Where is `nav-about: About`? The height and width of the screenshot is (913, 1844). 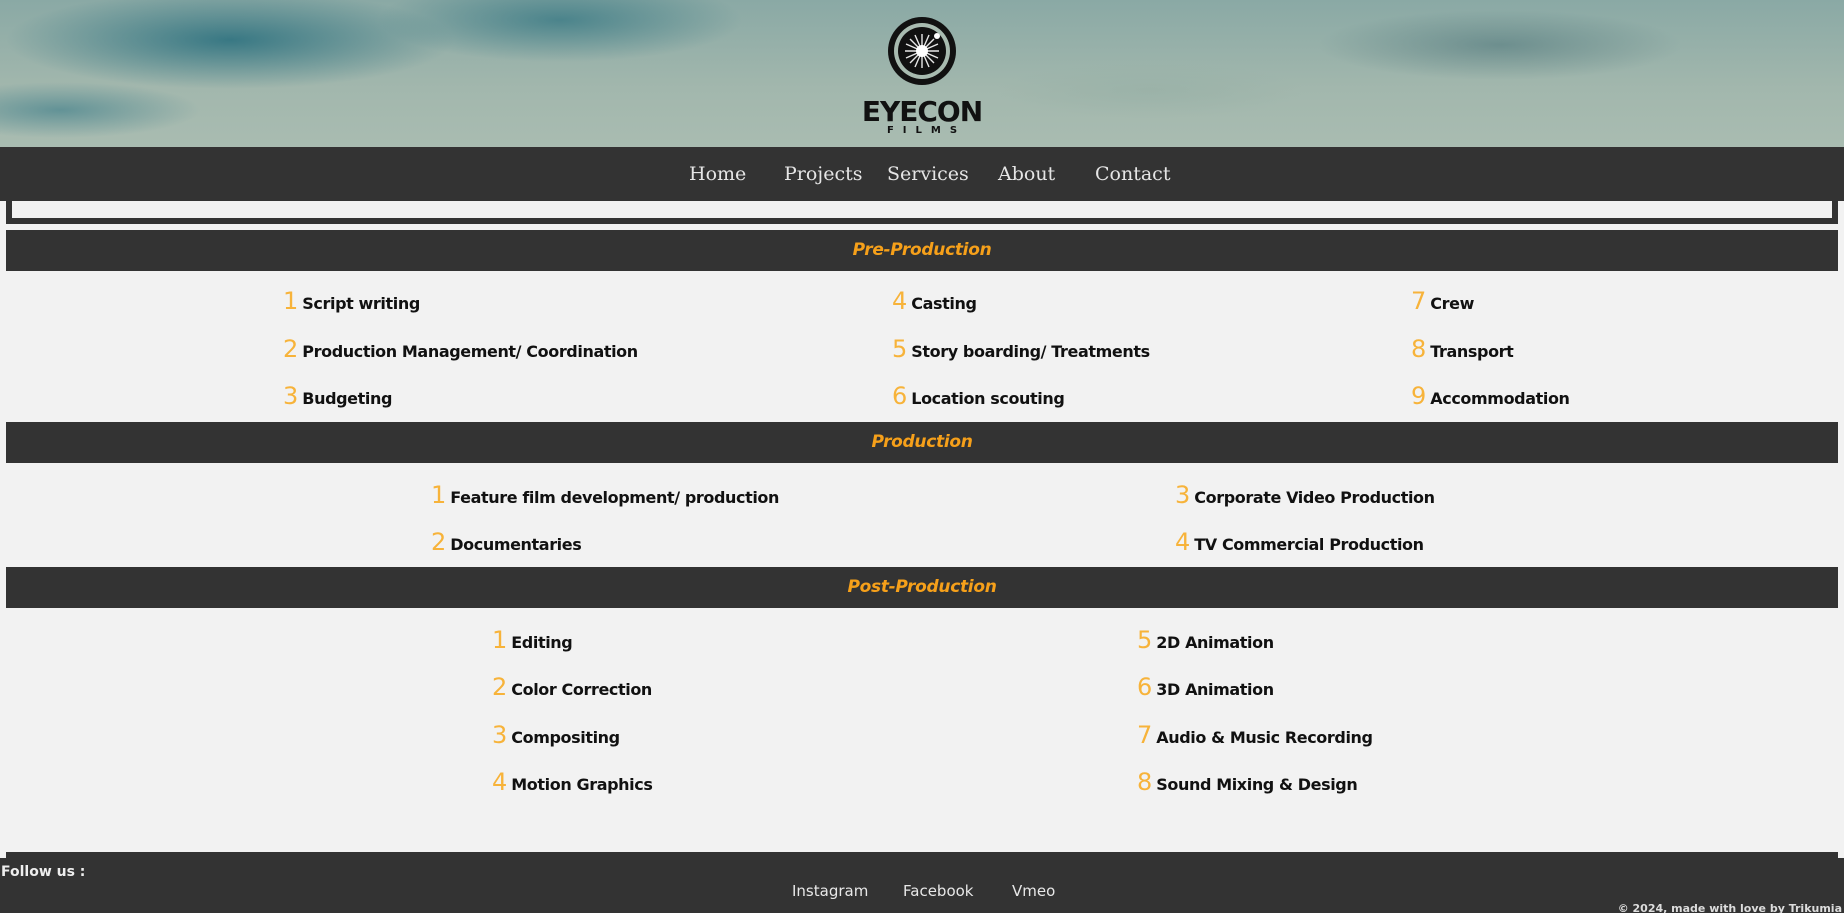 nav-about: About is located at coordinates (1026, 174).